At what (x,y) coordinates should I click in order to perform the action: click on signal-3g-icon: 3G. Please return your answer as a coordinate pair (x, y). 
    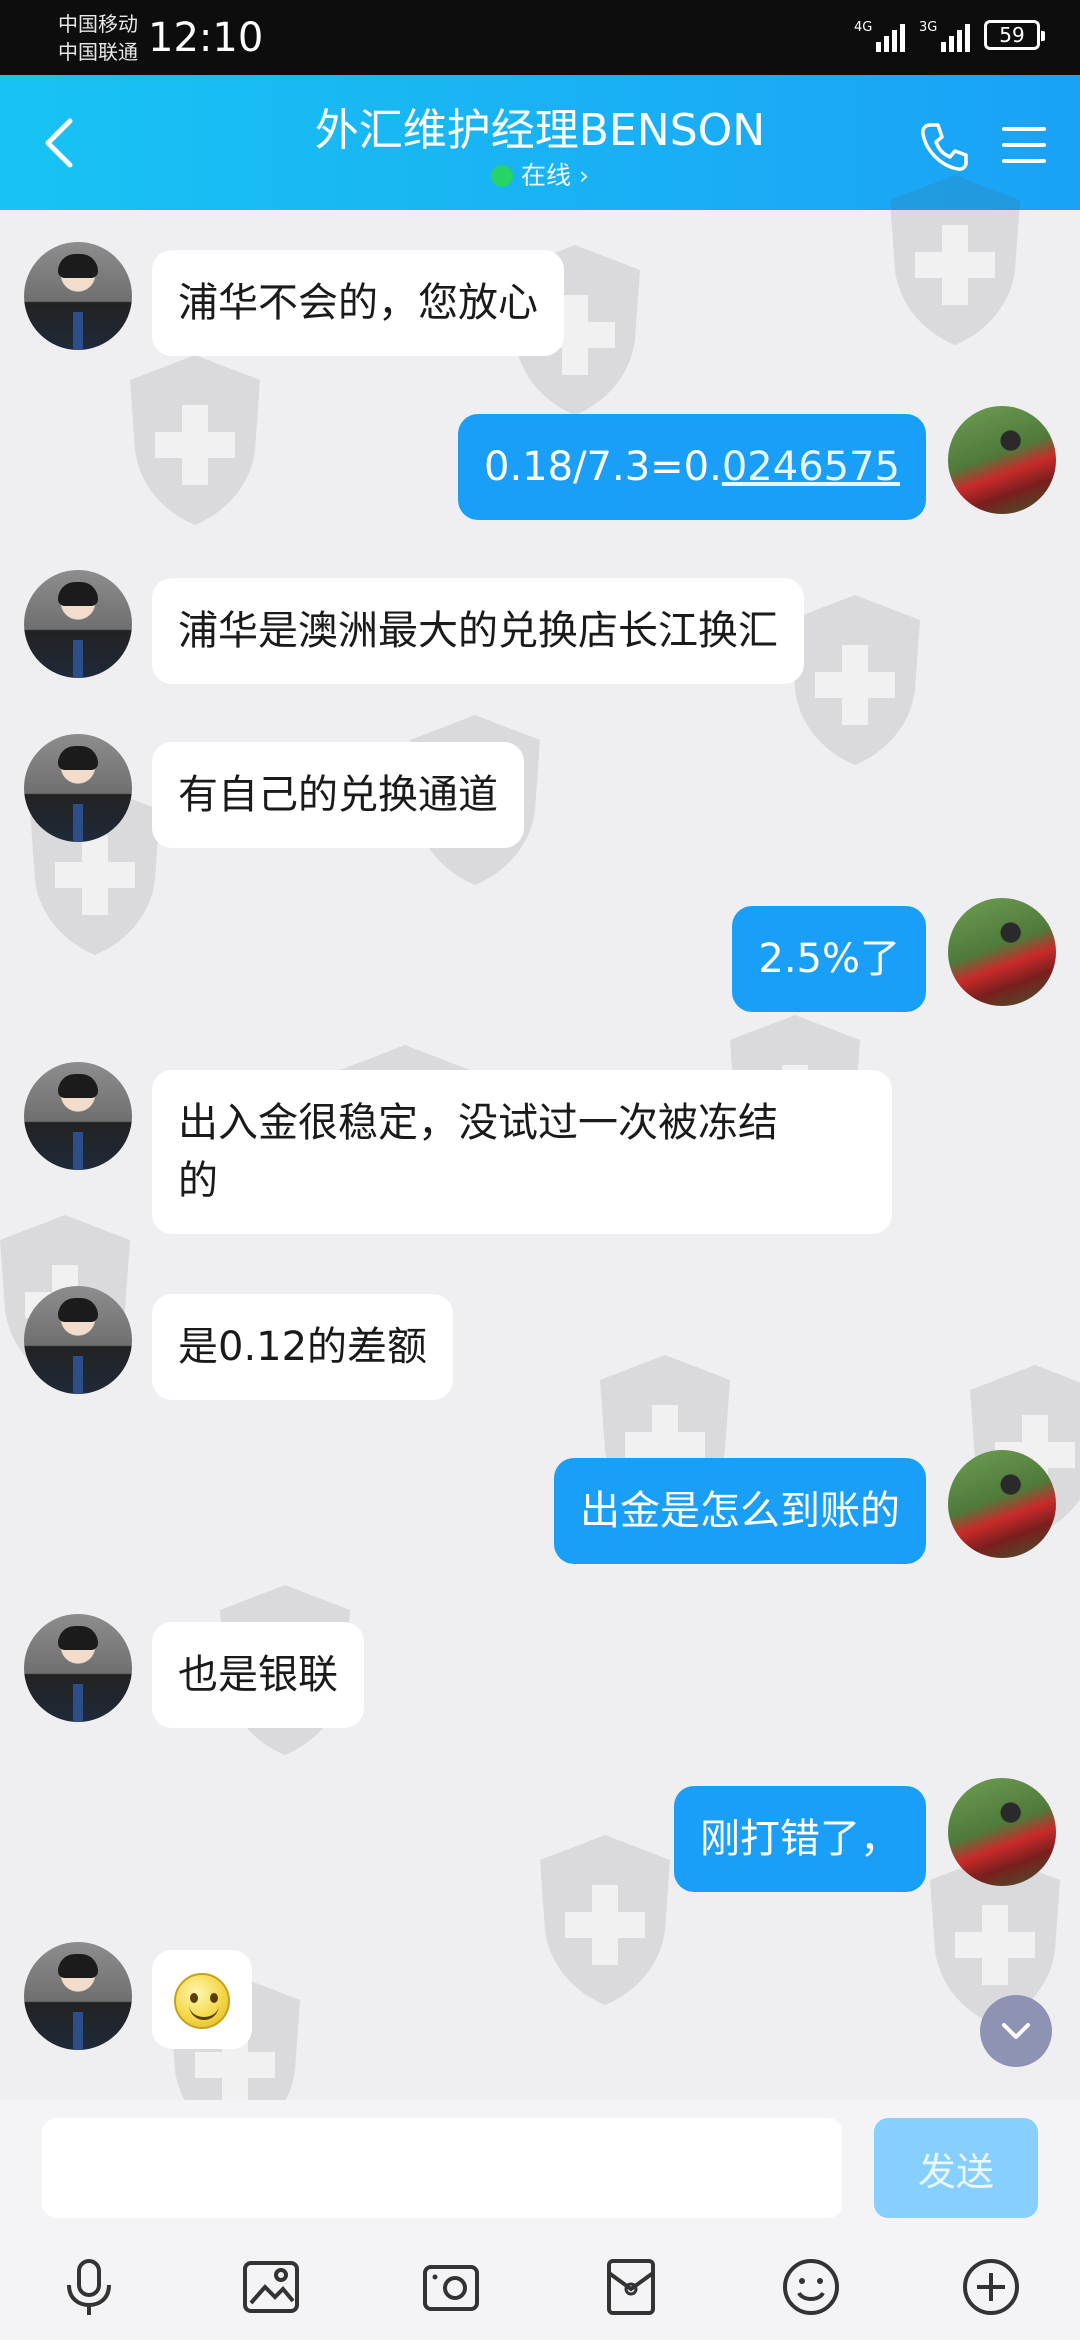
    Looking at the image, I should click on (944, 35).